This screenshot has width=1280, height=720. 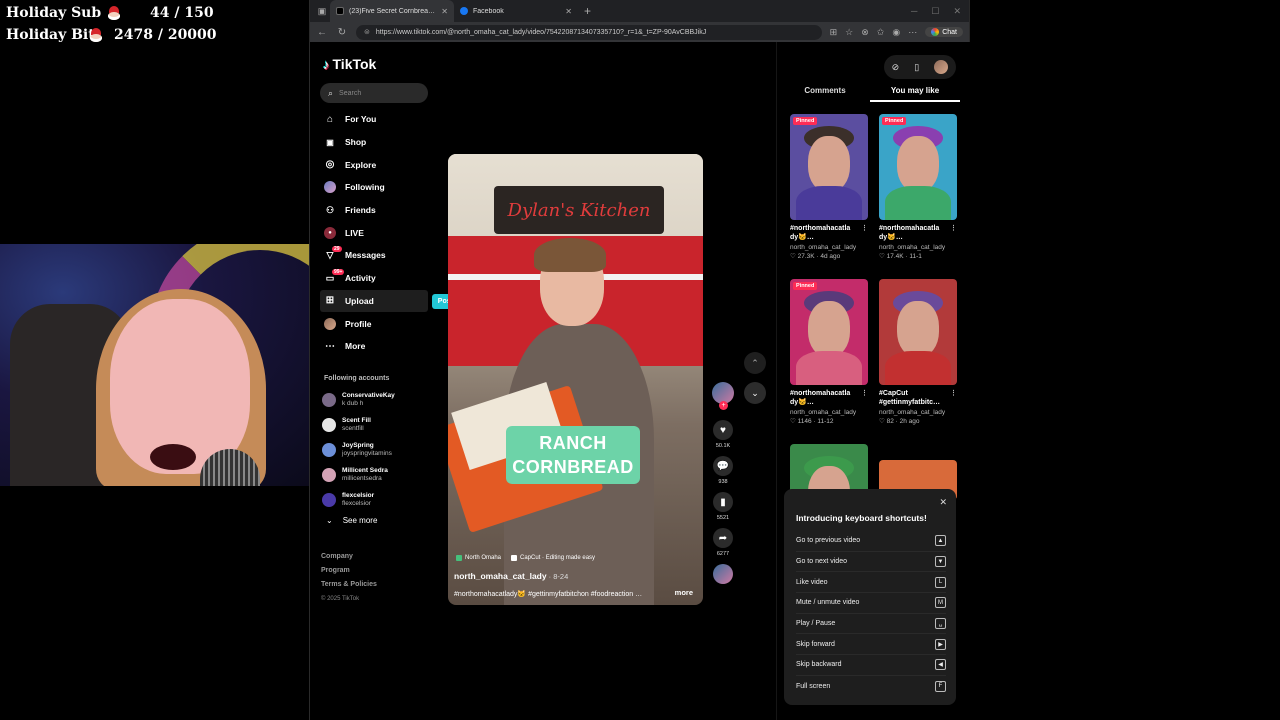 I want to click on next-video-button: ⌄, so click(x=755, y=393).